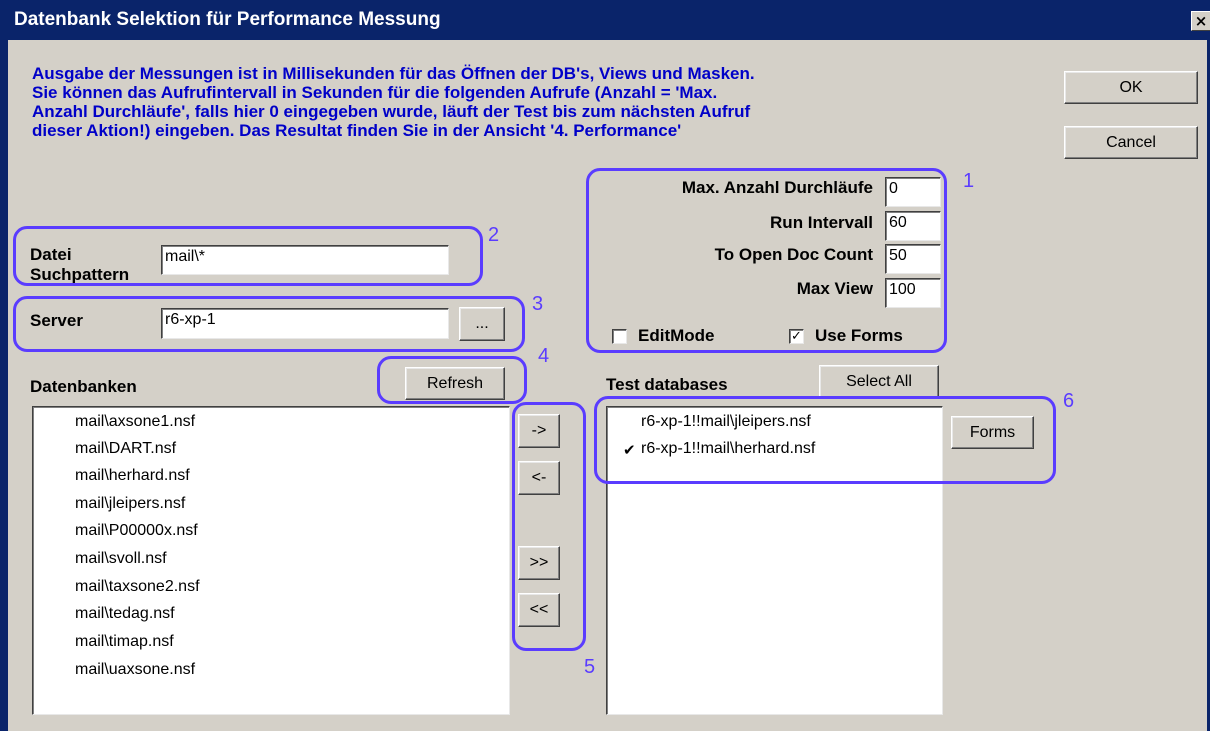  I want to click on select-all-button: Select All, so click(879, 381).